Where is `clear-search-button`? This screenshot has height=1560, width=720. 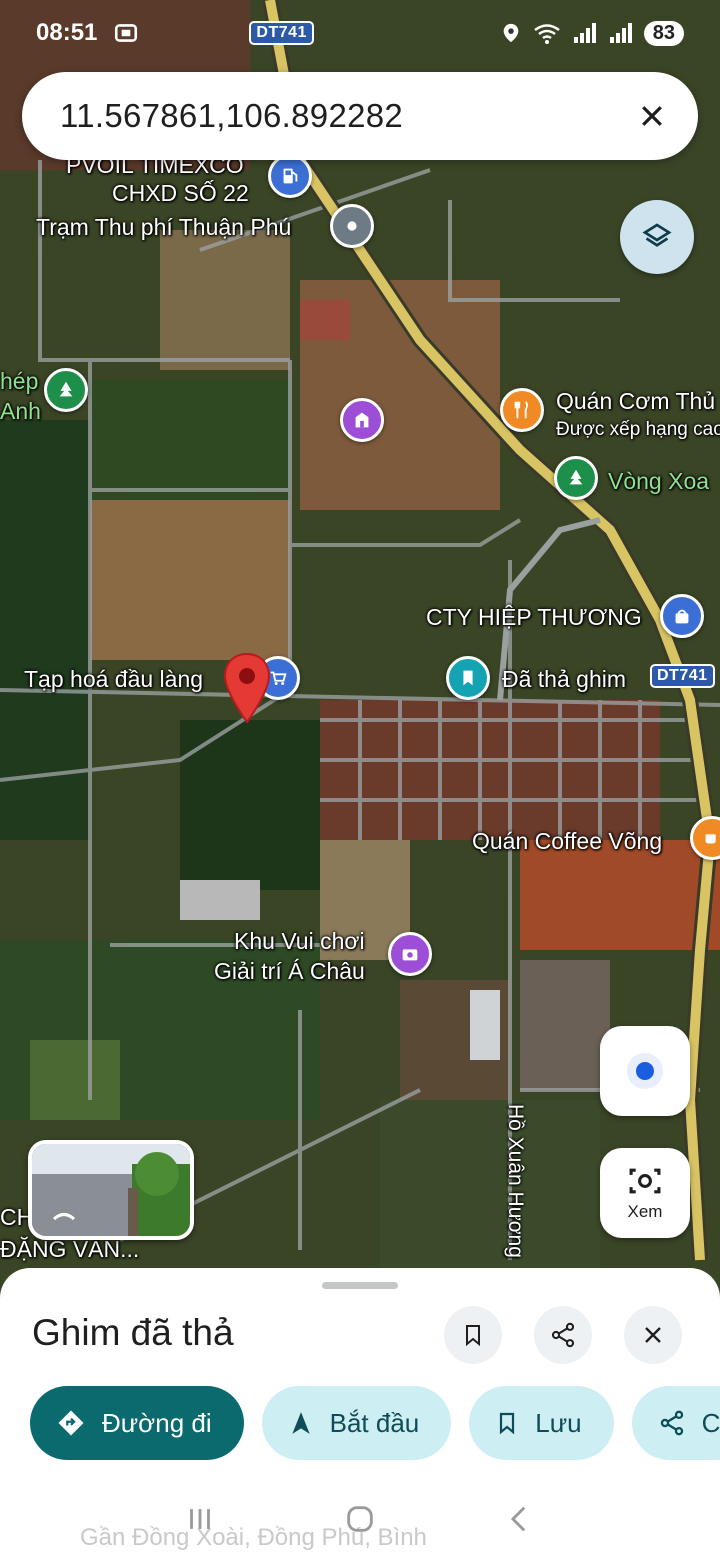
clear-search-button is located at coordinates (652, 116).